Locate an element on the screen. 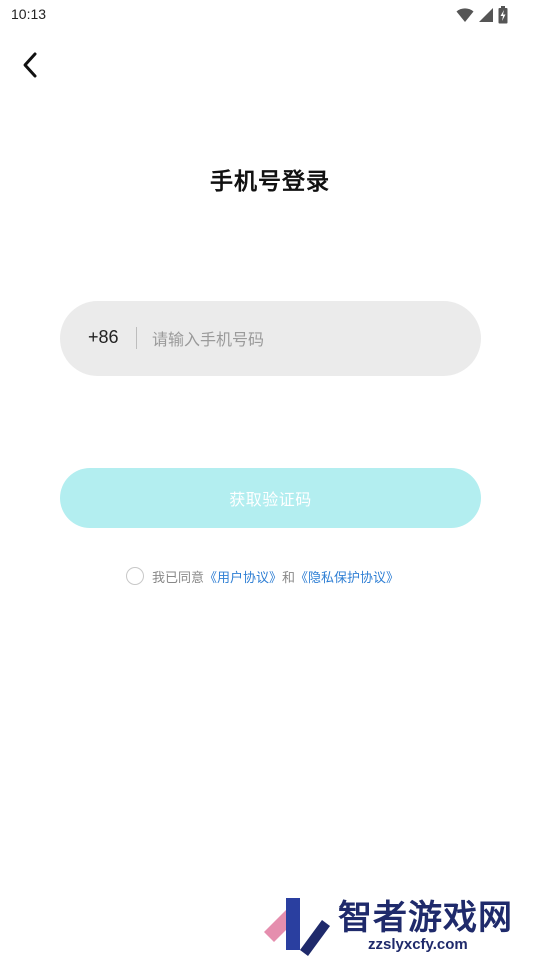 Image resolution: width=540 pixels, height=960 pixels. status-icons is located at coordinates (482, 15).